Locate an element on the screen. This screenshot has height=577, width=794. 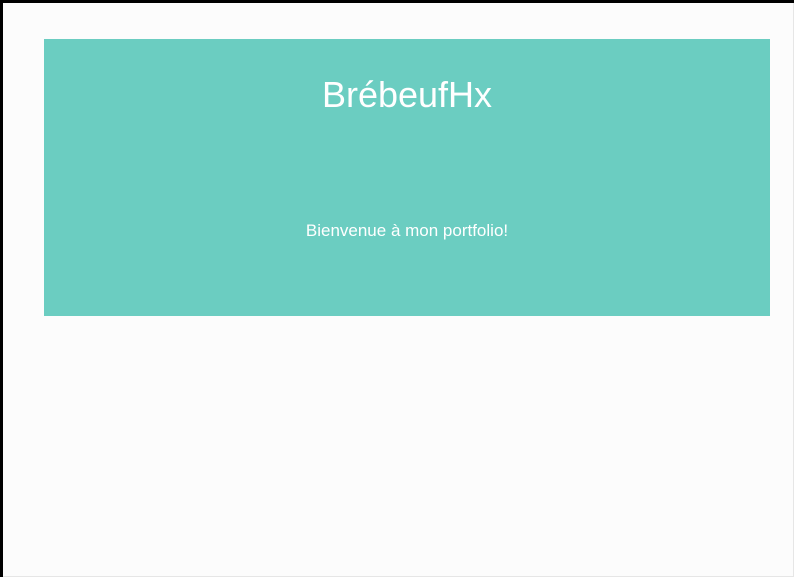
welcome-message: Bienvenue à mon portfolio! is located at coordinates (407, 230).